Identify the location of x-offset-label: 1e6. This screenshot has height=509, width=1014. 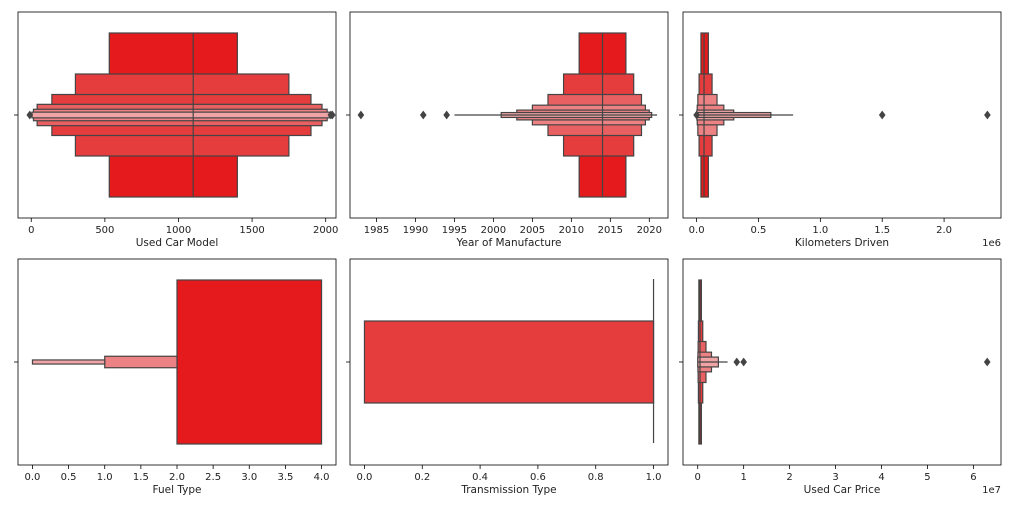
(991, 243).